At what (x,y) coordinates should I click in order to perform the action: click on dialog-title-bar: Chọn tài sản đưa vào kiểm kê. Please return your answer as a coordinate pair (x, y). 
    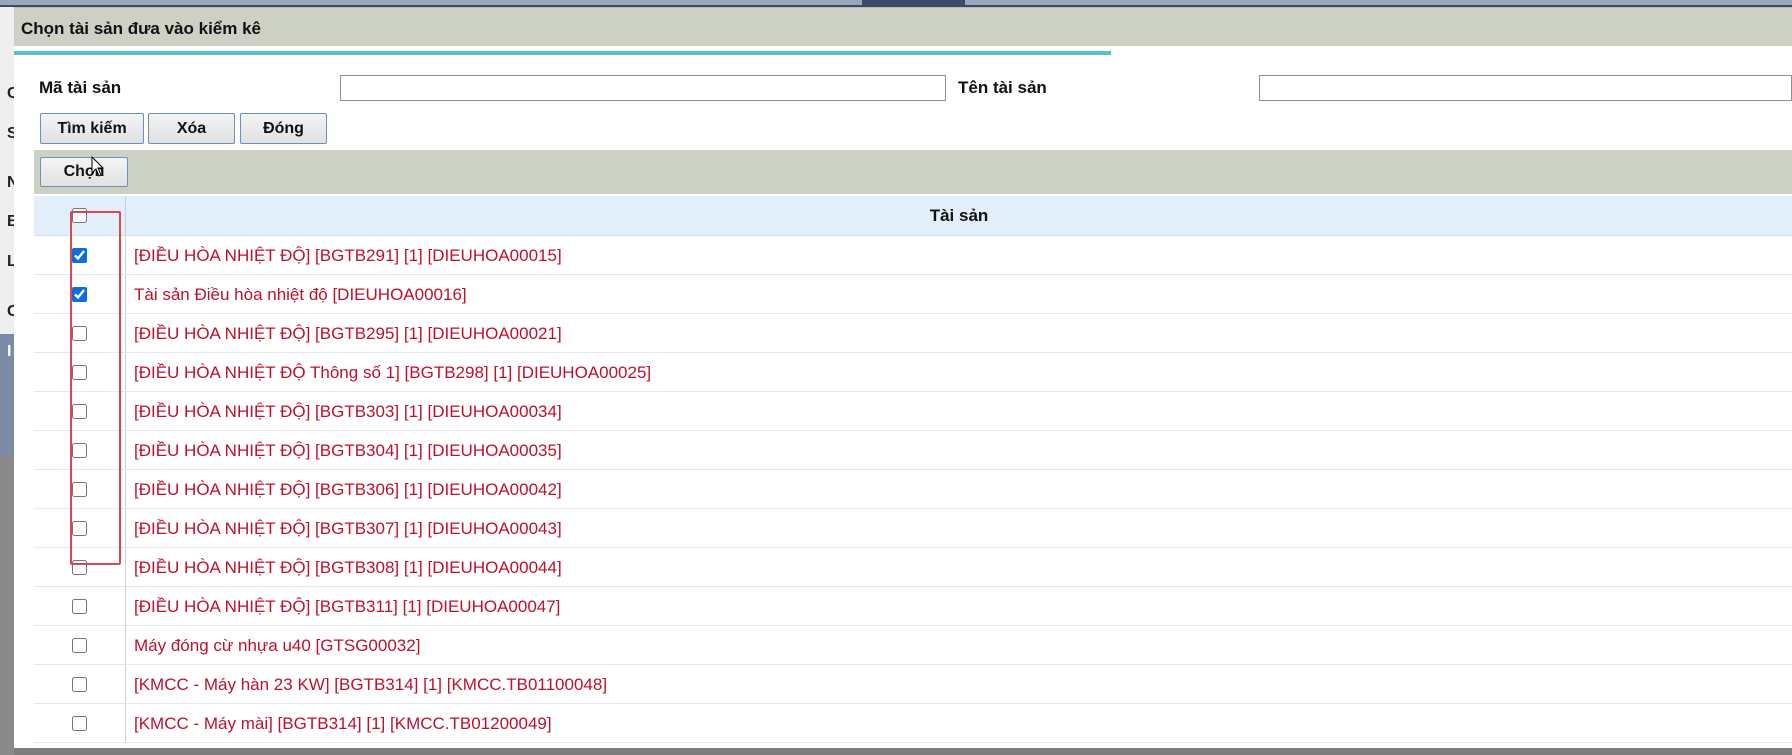
    Looking at the image, I should click on (903, 26).